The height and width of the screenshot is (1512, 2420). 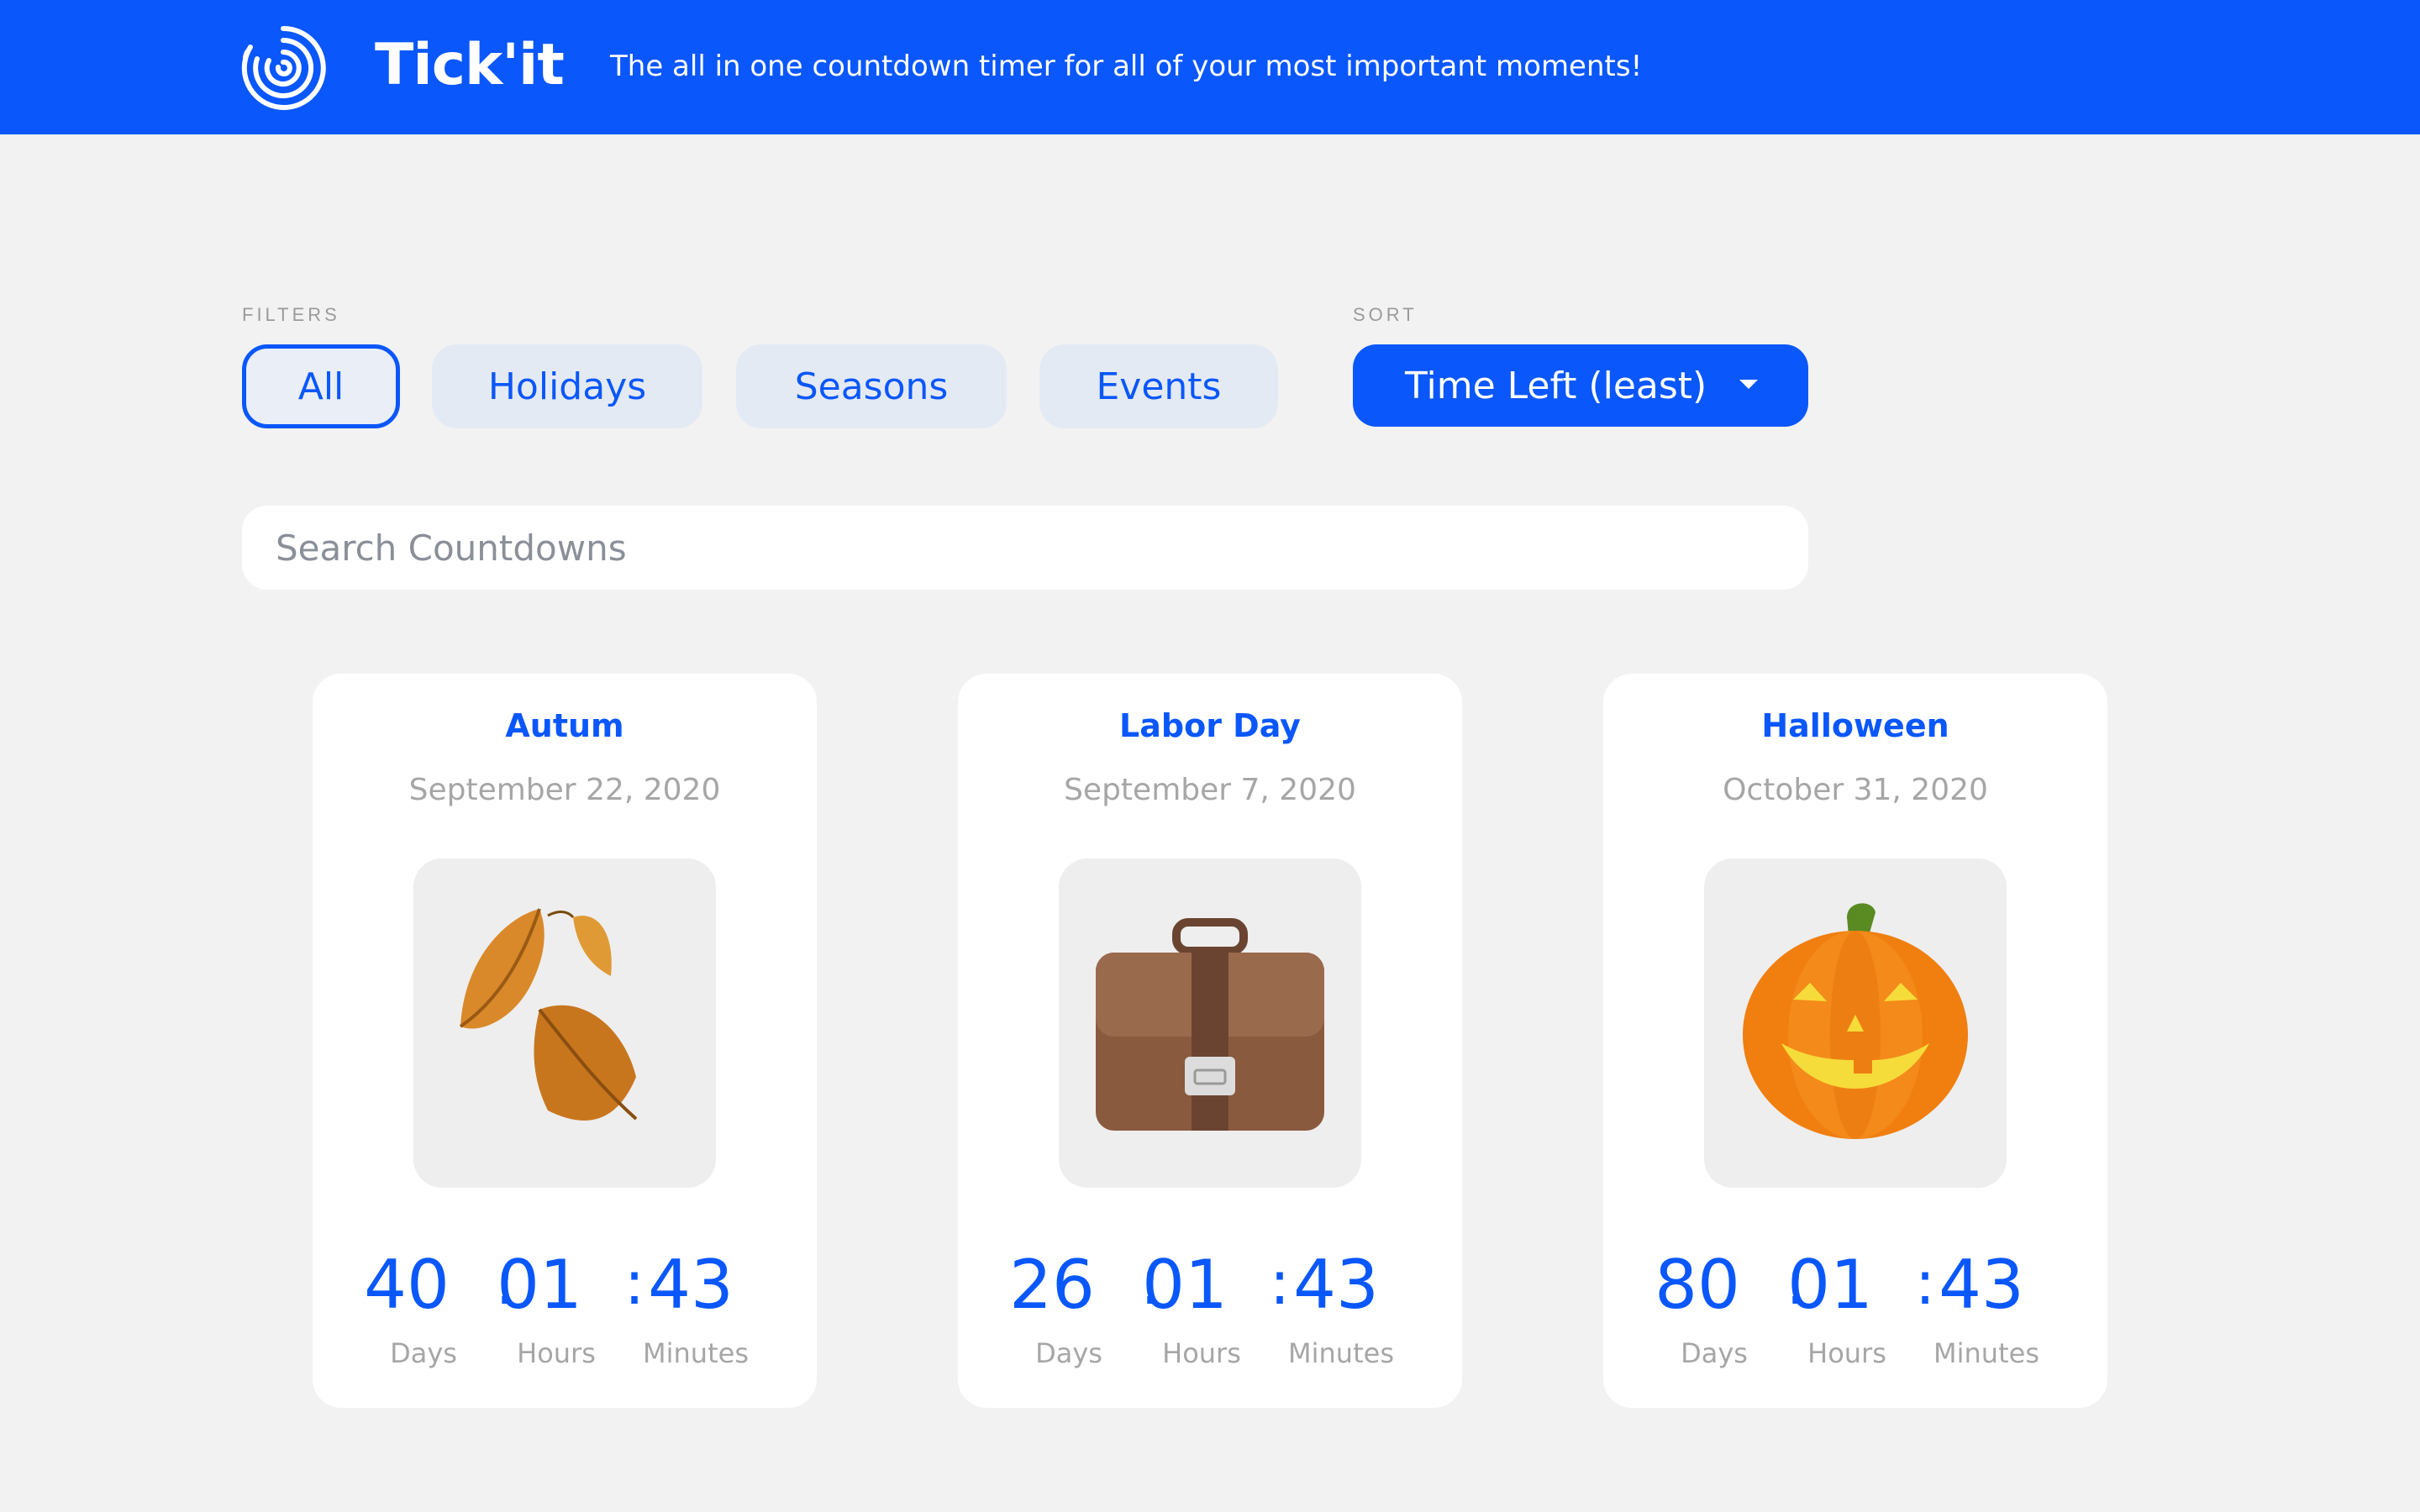 What do you see at coordinates (1385, 314) in the screenshot?
I see `sort-label: SORT` at bounding box center [1385, 314].